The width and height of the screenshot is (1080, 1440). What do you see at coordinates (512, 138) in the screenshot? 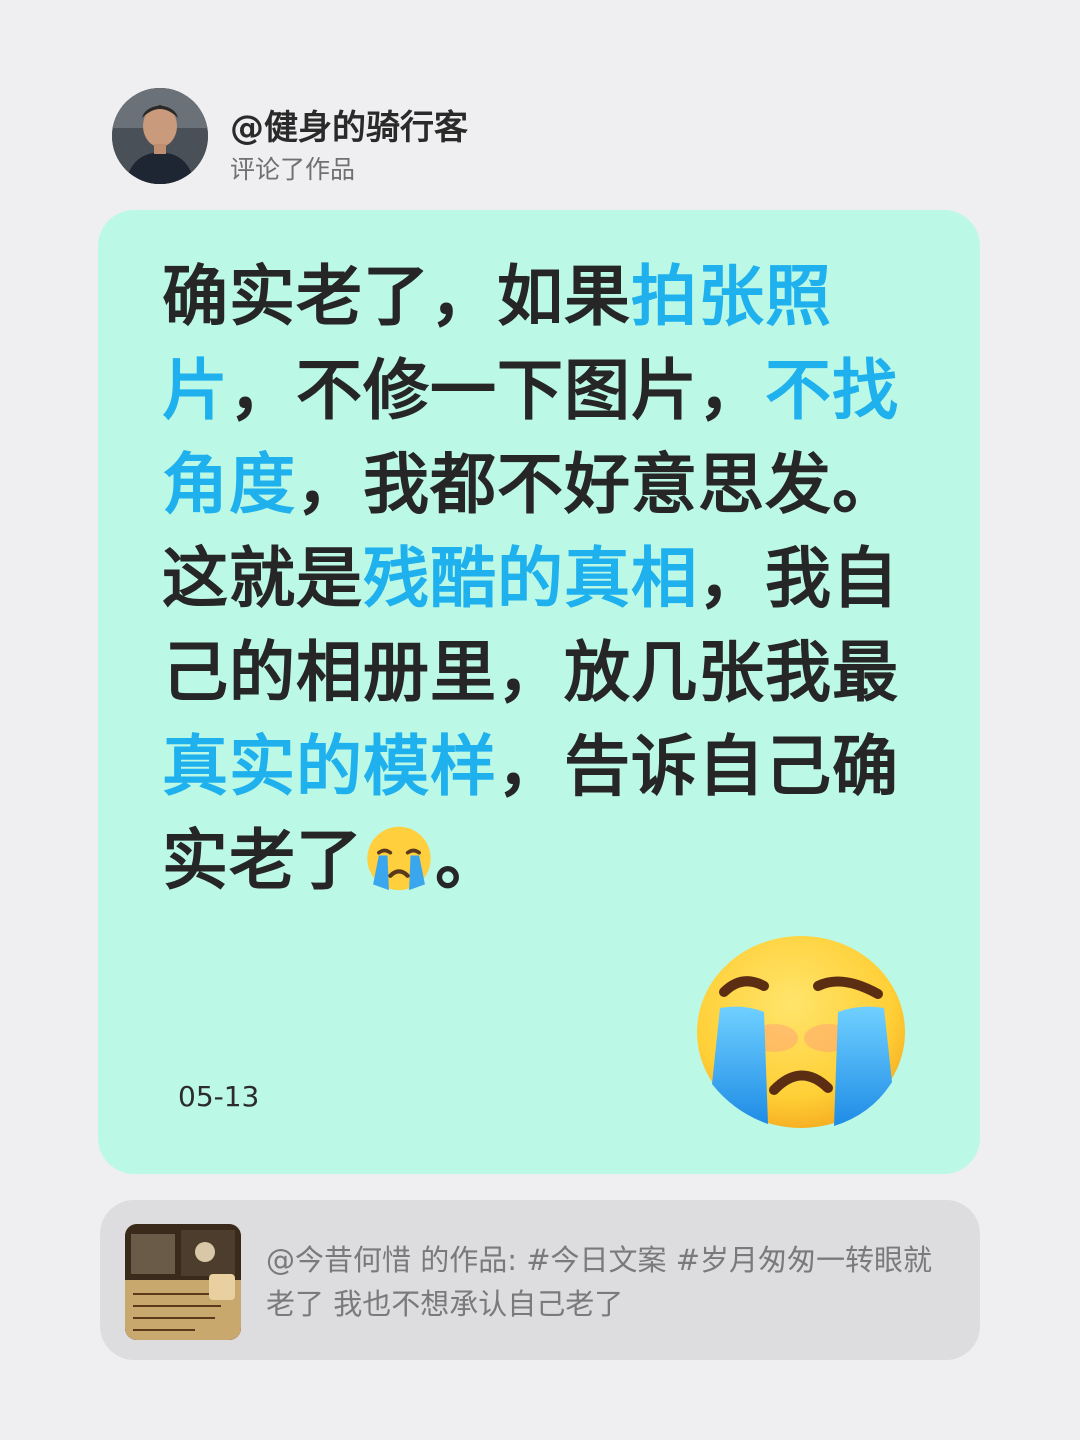
I see `comment-header: @健身的骑行客 评论了作品` at bounding box center [512, 138].